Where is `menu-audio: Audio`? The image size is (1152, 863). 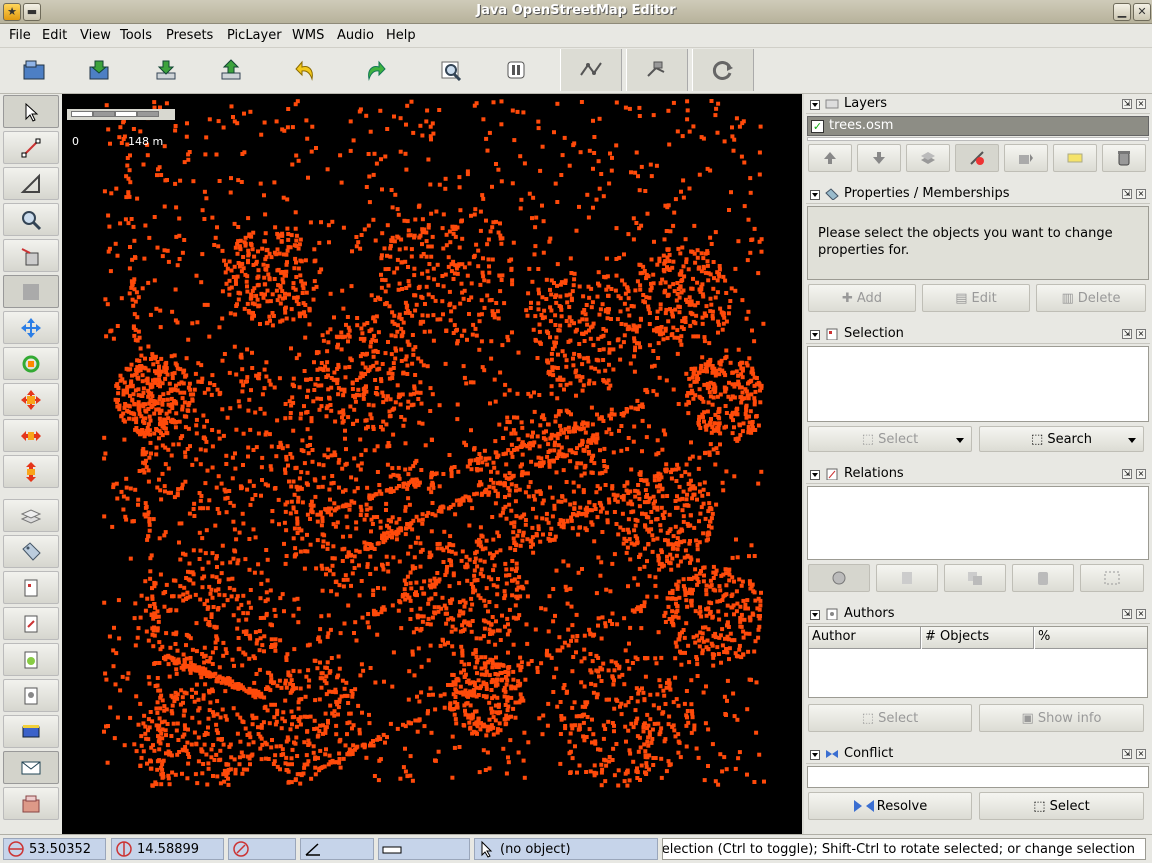
menu-audio: Audio is located at coordinates (355, 35).